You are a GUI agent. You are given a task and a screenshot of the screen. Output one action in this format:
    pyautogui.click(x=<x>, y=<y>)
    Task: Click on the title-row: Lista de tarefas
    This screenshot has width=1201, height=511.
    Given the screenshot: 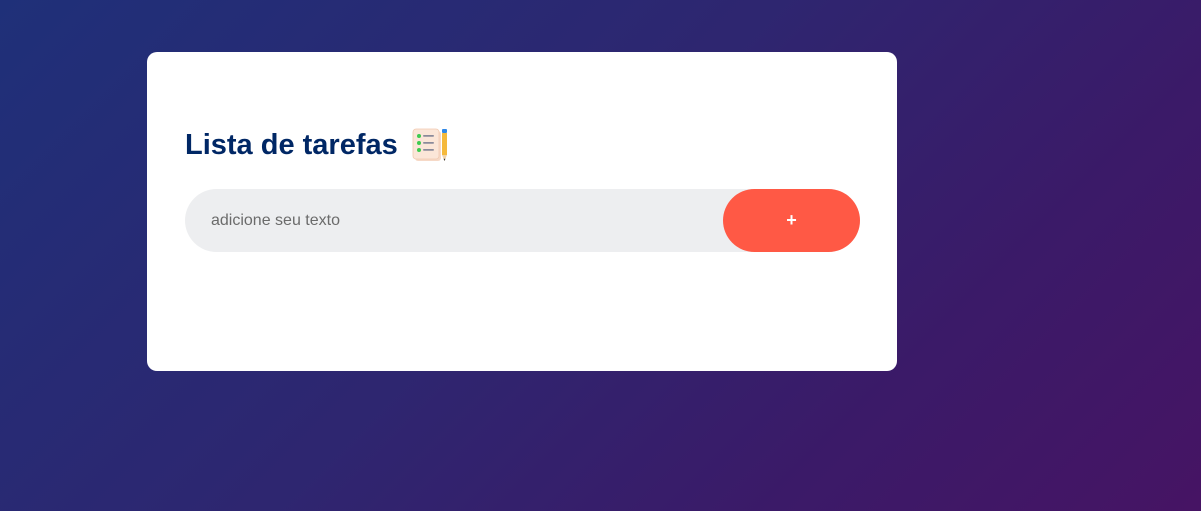 What is the action you would take?
    pyautogui.click(x=317, y=145)
    